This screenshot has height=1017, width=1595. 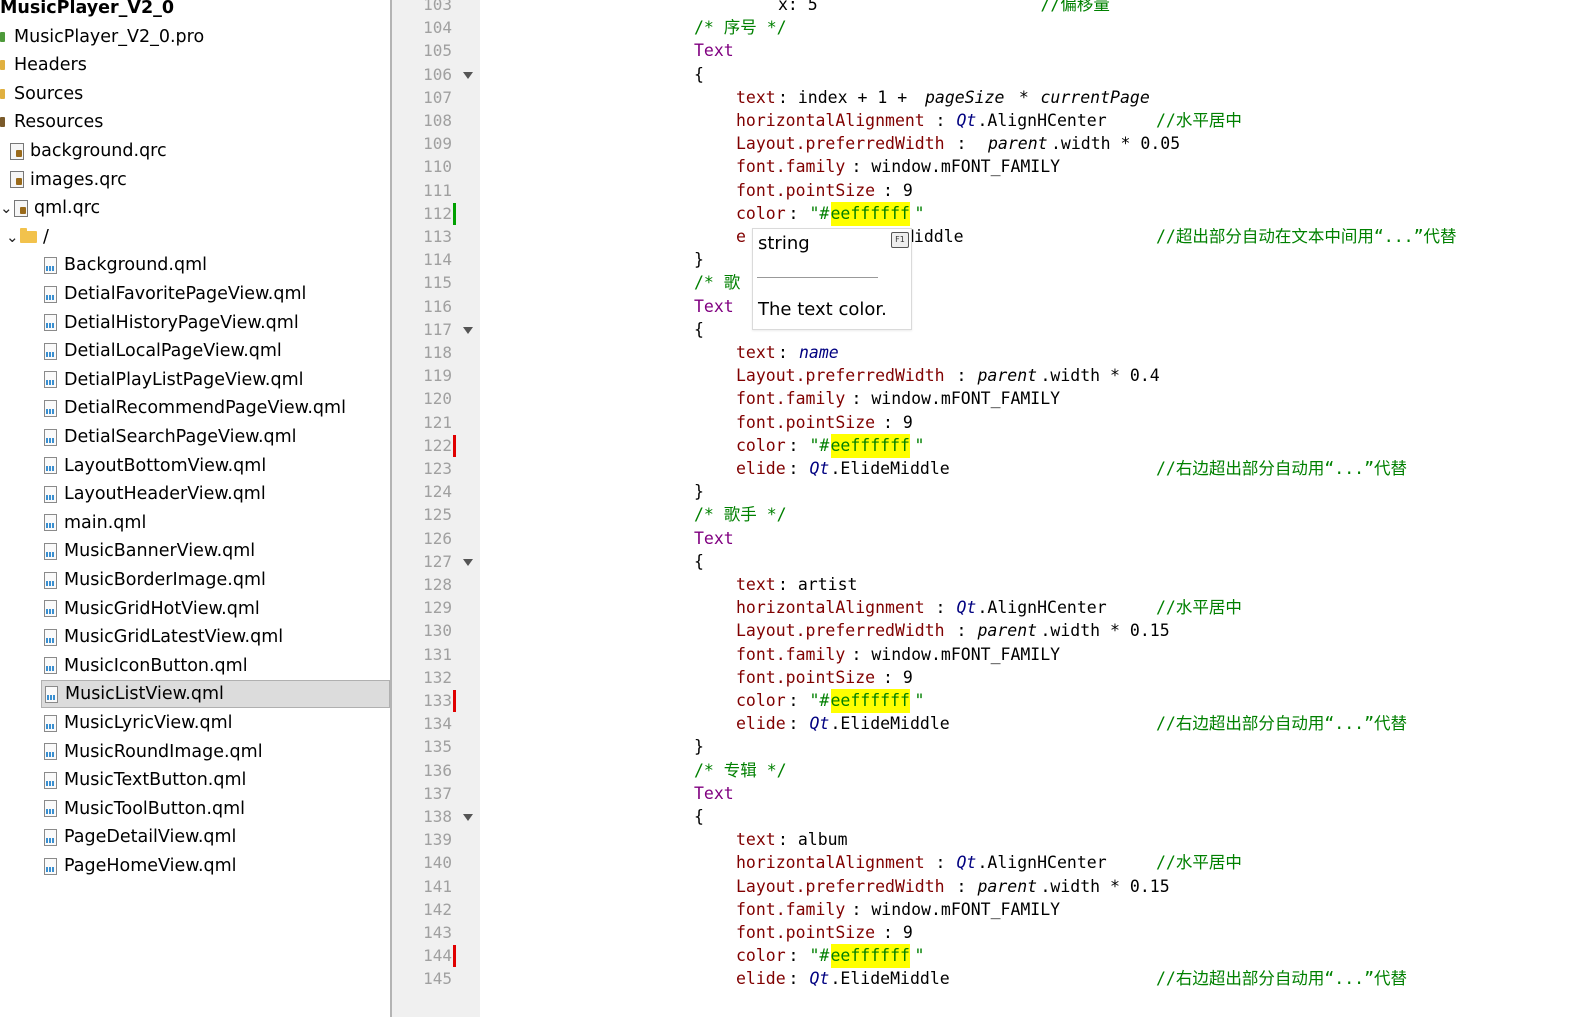 I want to click on tree-item: ⌄ qml.qrc, so click(x=195, y=208).